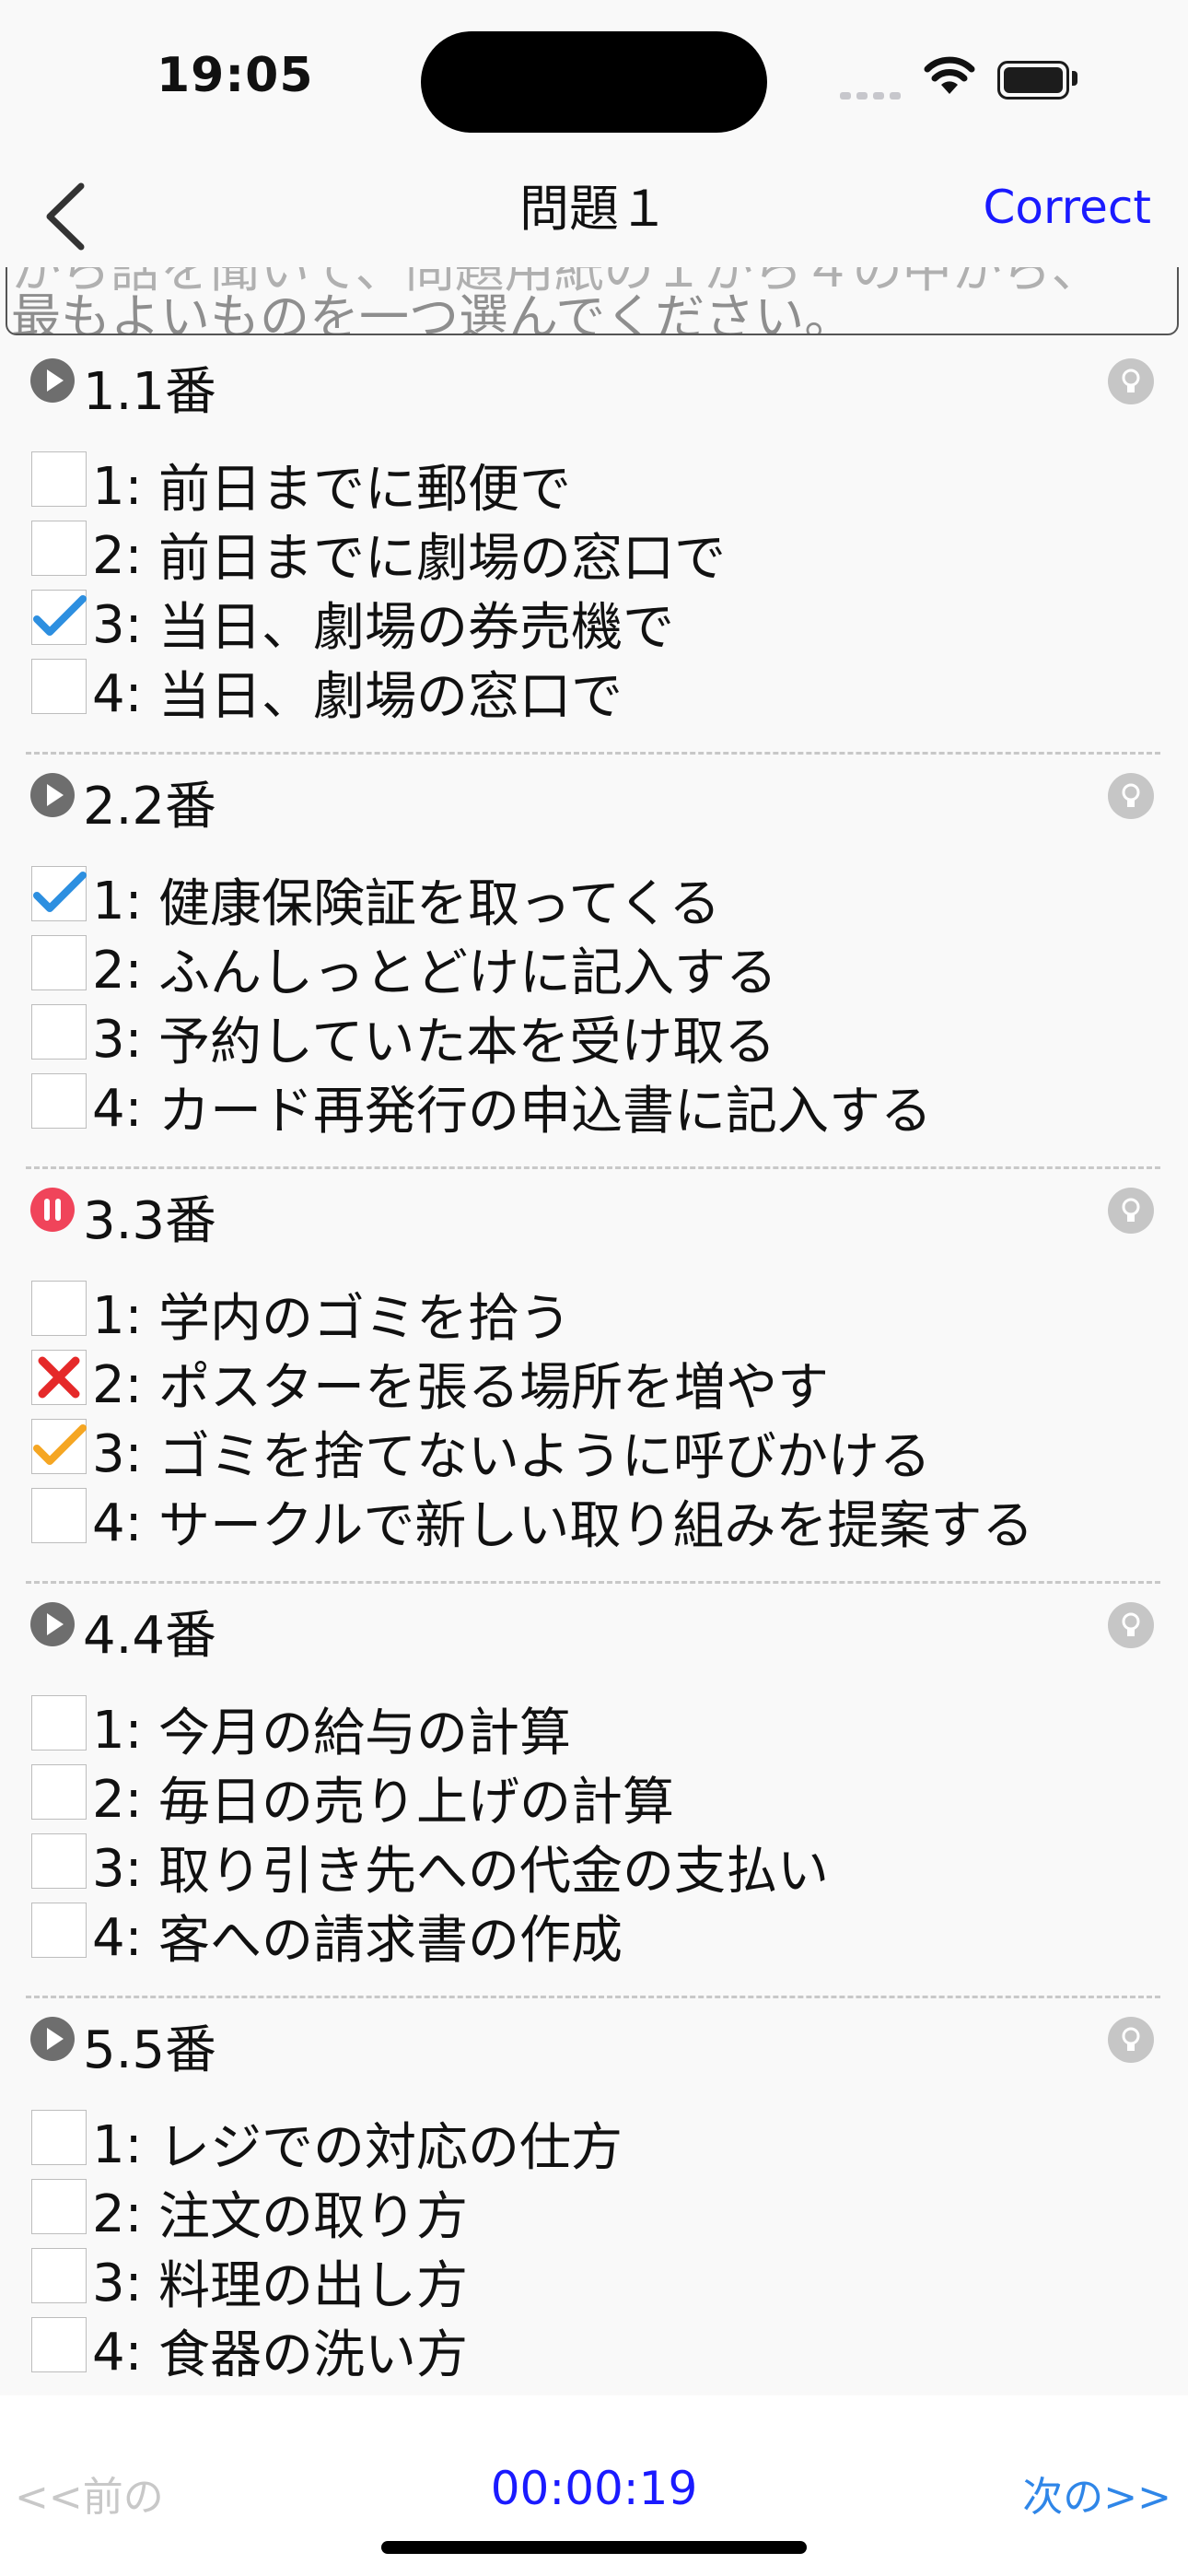 This screenshot has width=1188, height=2576. Describe the element at coordinates (594, 2278) in the screenshot. I see `answer-option: 3: 料理の出し方` at that location.